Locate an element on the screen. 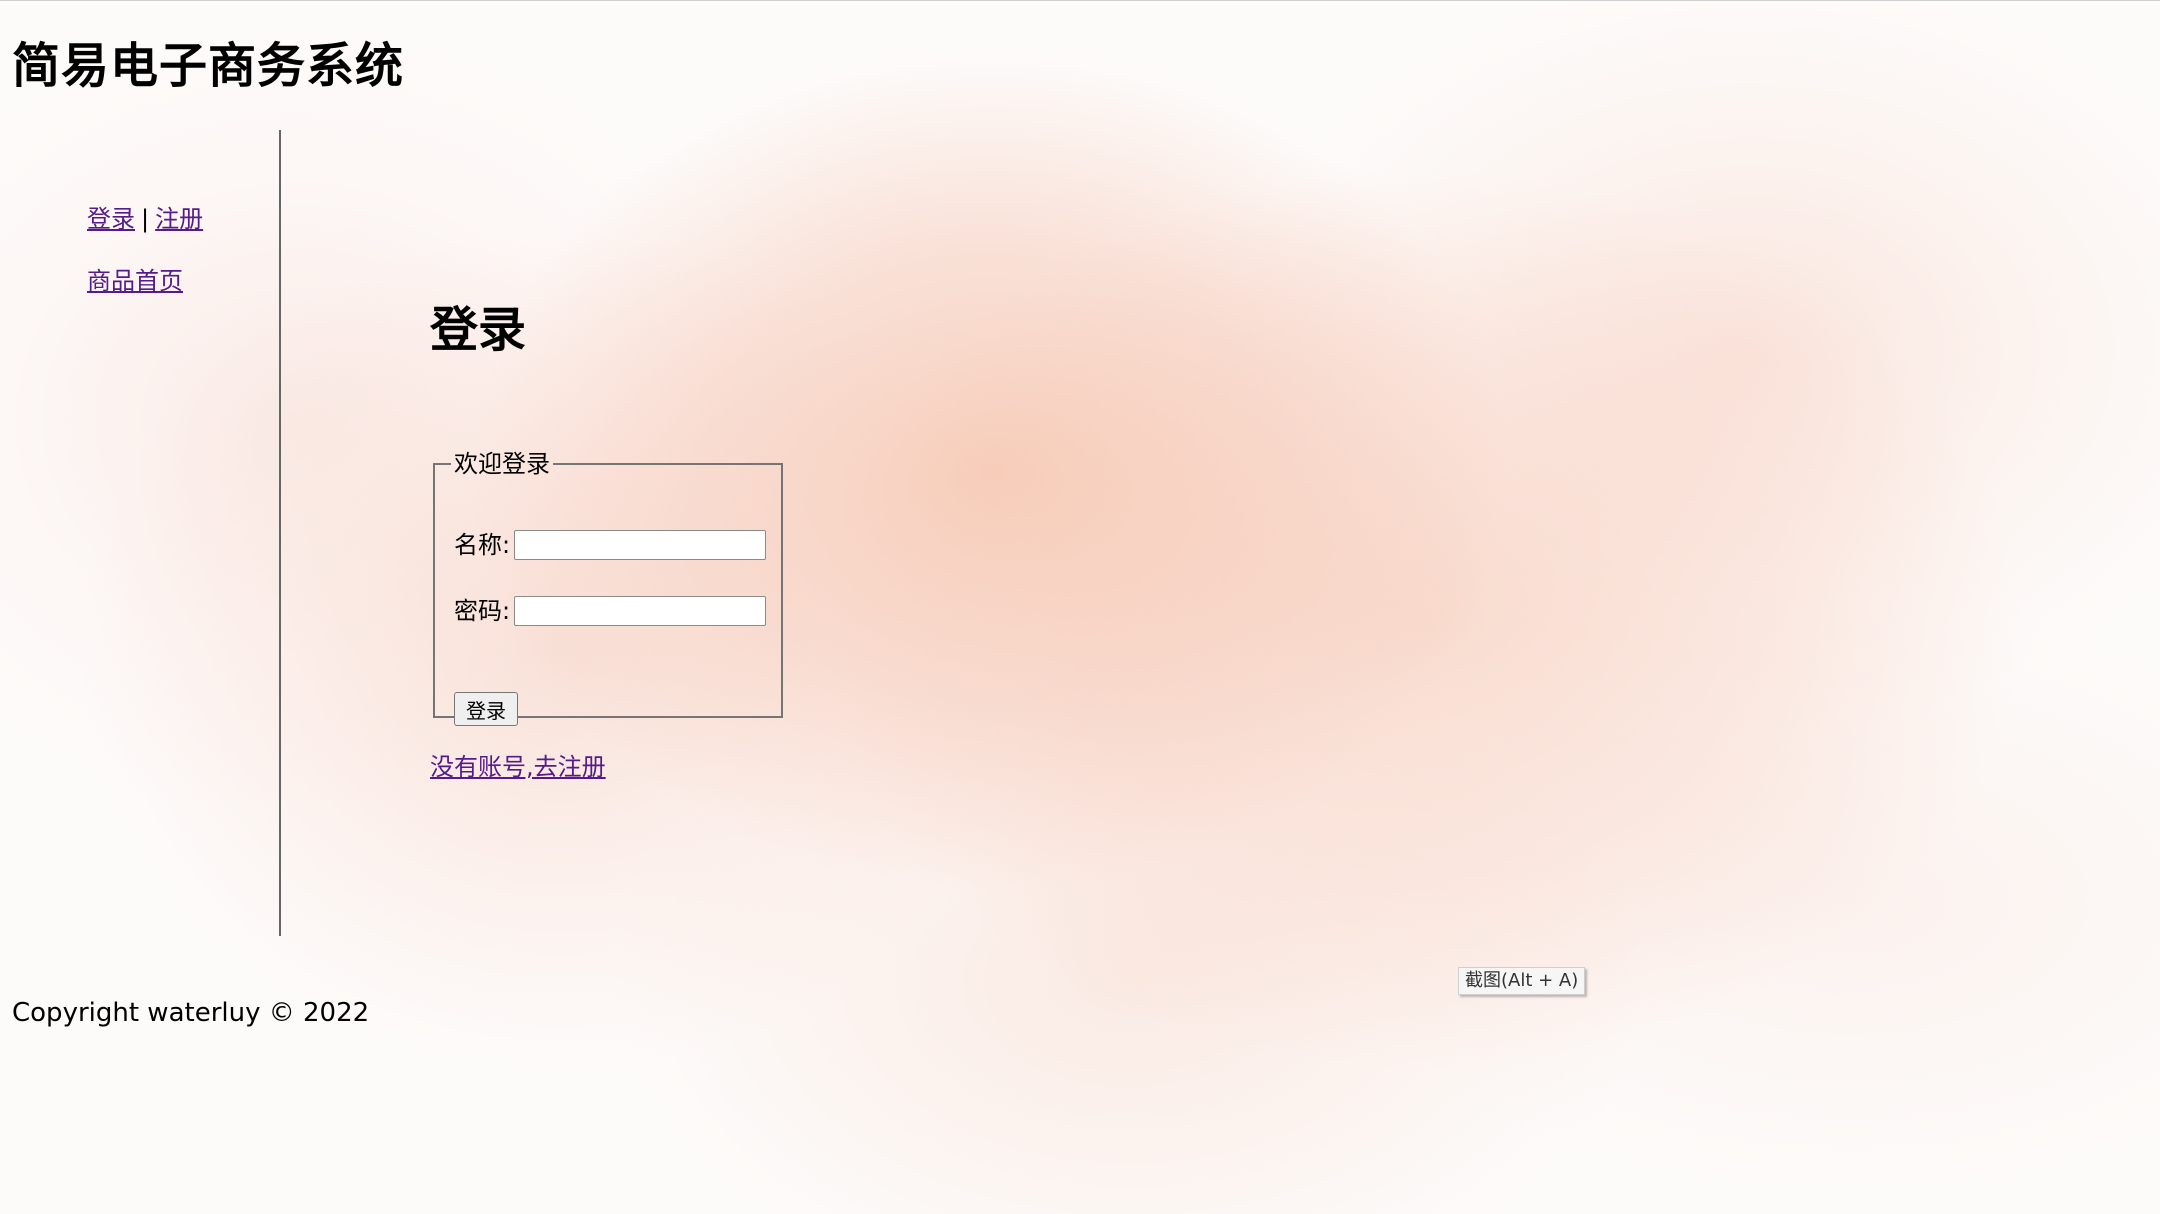 This screenshot has width=2160, height=1214. name-row: 名称: is located at coordinates (610, 544).